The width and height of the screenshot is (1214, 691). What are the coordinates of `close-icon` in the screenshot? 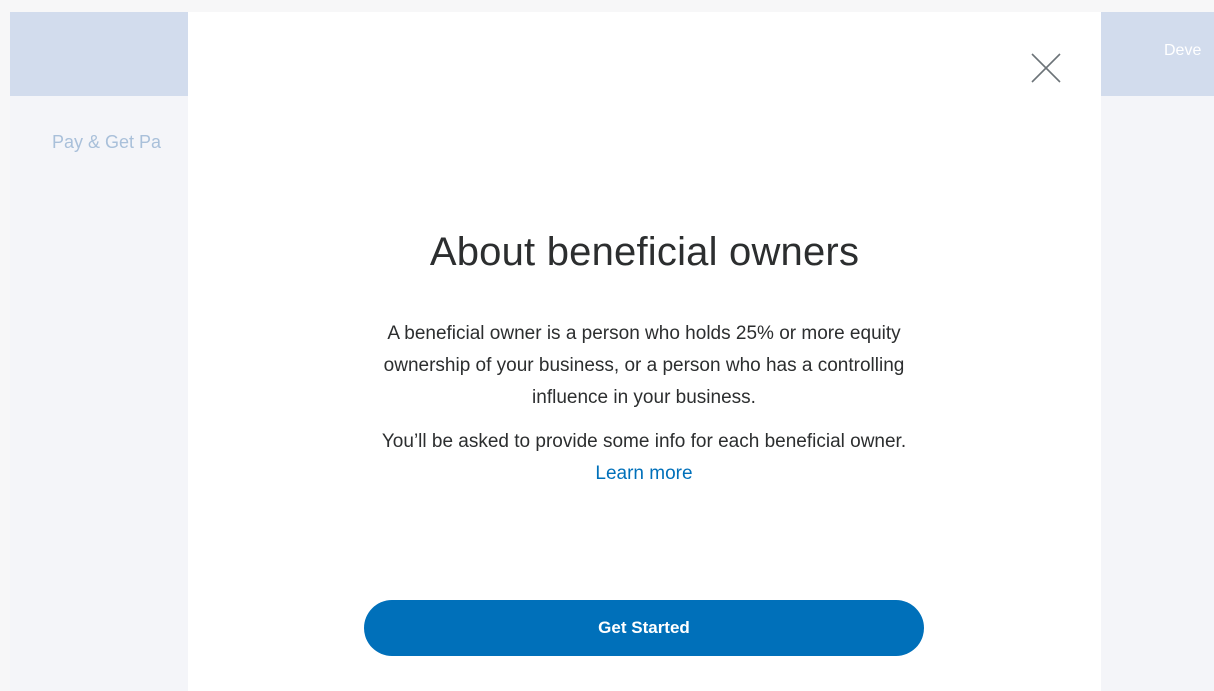 It's located at (1046, 68).